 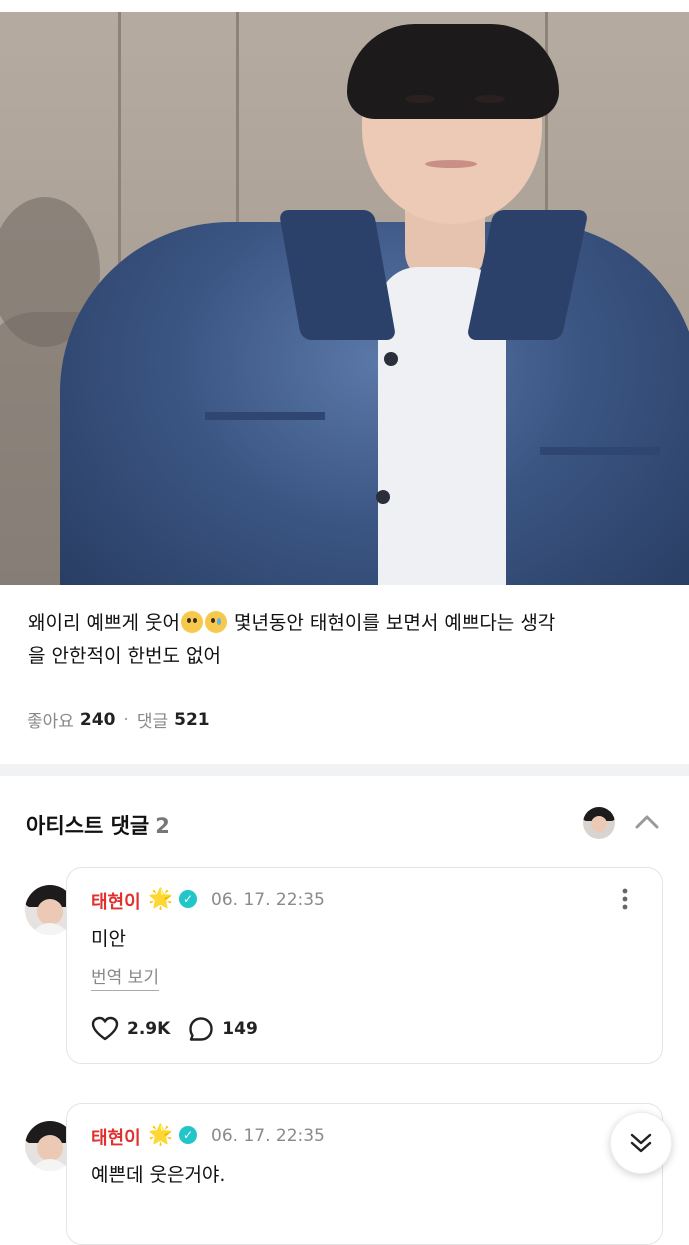 What do you see at coordinates (364, 1174) in the screenshot?
I see `artist-comment-card: 태현이 🌟 ✓ 06. 17. 22:35 예쁜데 웃은거야.` at bounding box center [364, 1174].